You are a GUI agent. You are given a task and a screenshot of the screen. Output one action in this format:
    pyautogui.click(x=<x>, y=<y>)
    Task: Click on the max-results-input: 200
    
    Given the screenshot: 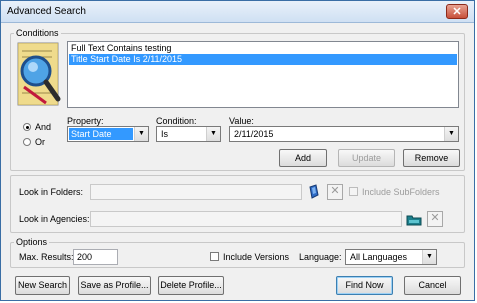 What is the action you would take?
    pyautogui.click(x=95, y=257)
    